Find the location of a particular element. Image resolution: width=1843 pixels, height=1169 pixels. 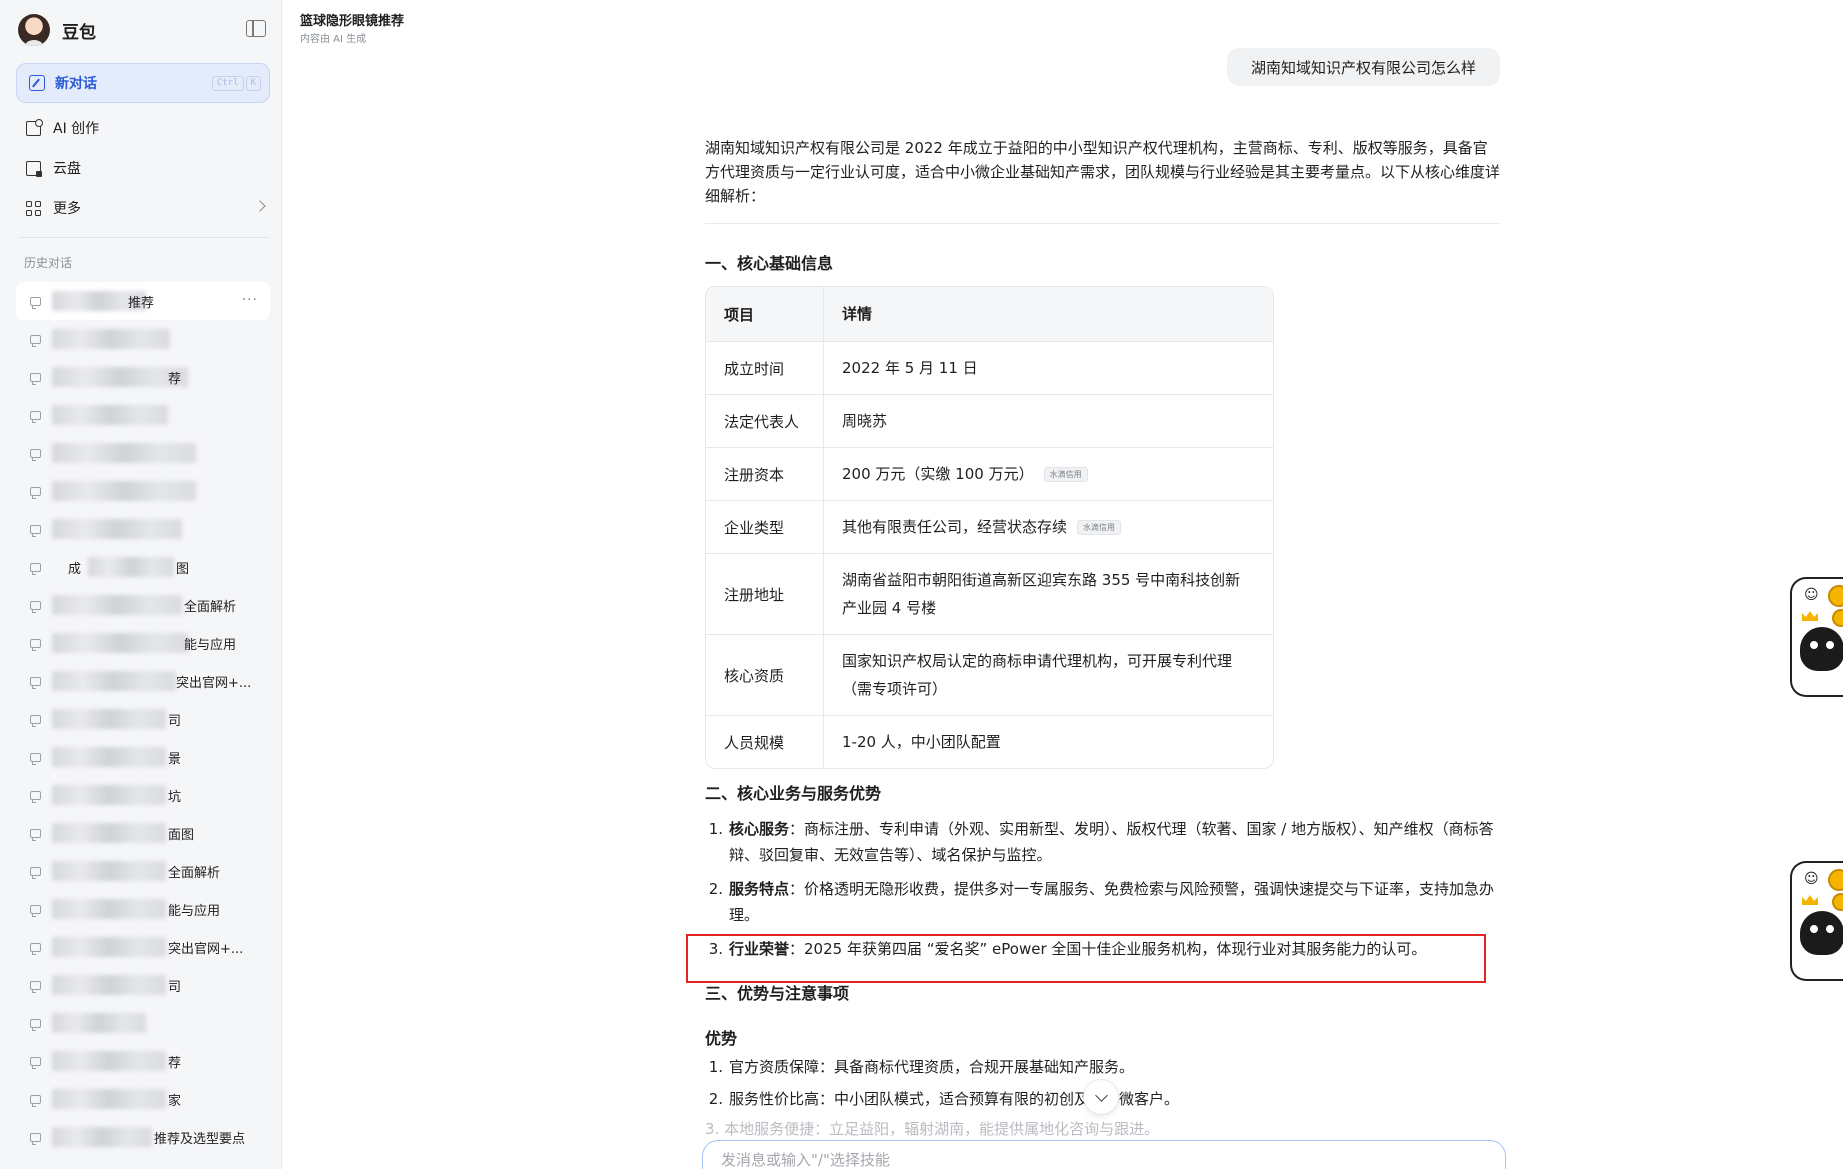

history-item: 成 图 is located at coordinates (143, 567).